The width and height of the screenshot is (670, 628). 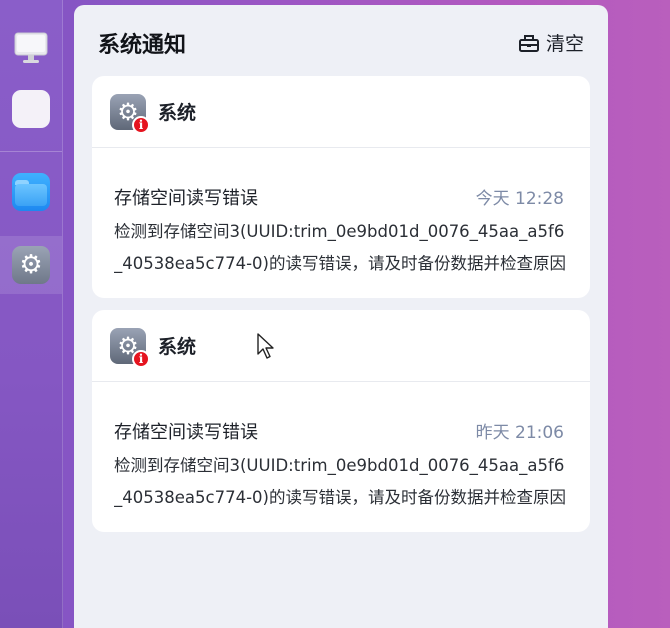 I want to click on dock-item-files, so click(x=31, y=192).